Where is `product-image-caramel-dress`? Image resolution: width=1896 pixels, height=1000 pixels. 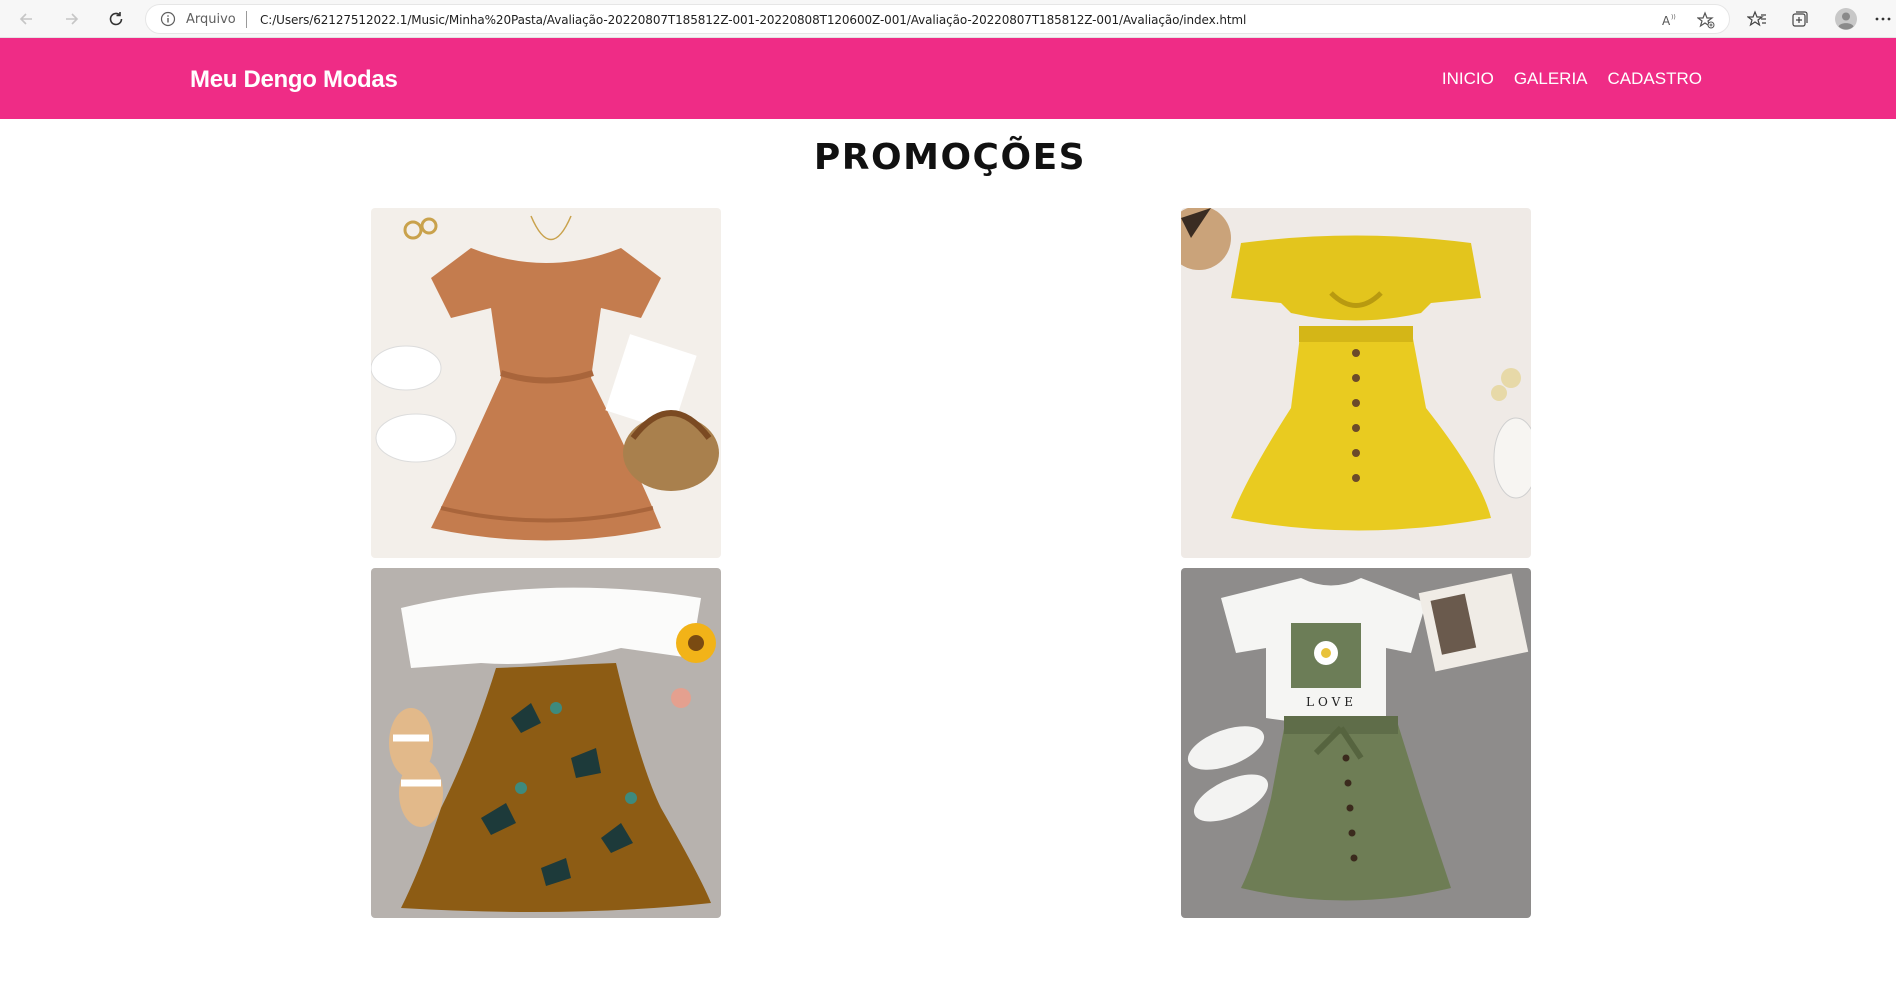 product-image-caramel-dress is located at coordinates (546, 383).